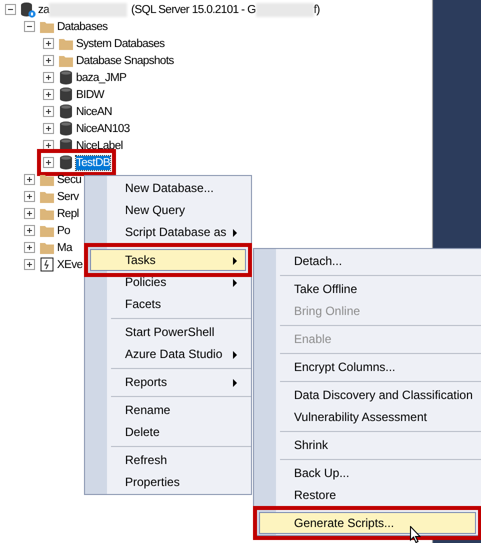 The width and height of the screenshot is (481, 543). Describe the element at coordinates (120, 43) in the screenshot. I see `tree-item: System Databases` at that location.